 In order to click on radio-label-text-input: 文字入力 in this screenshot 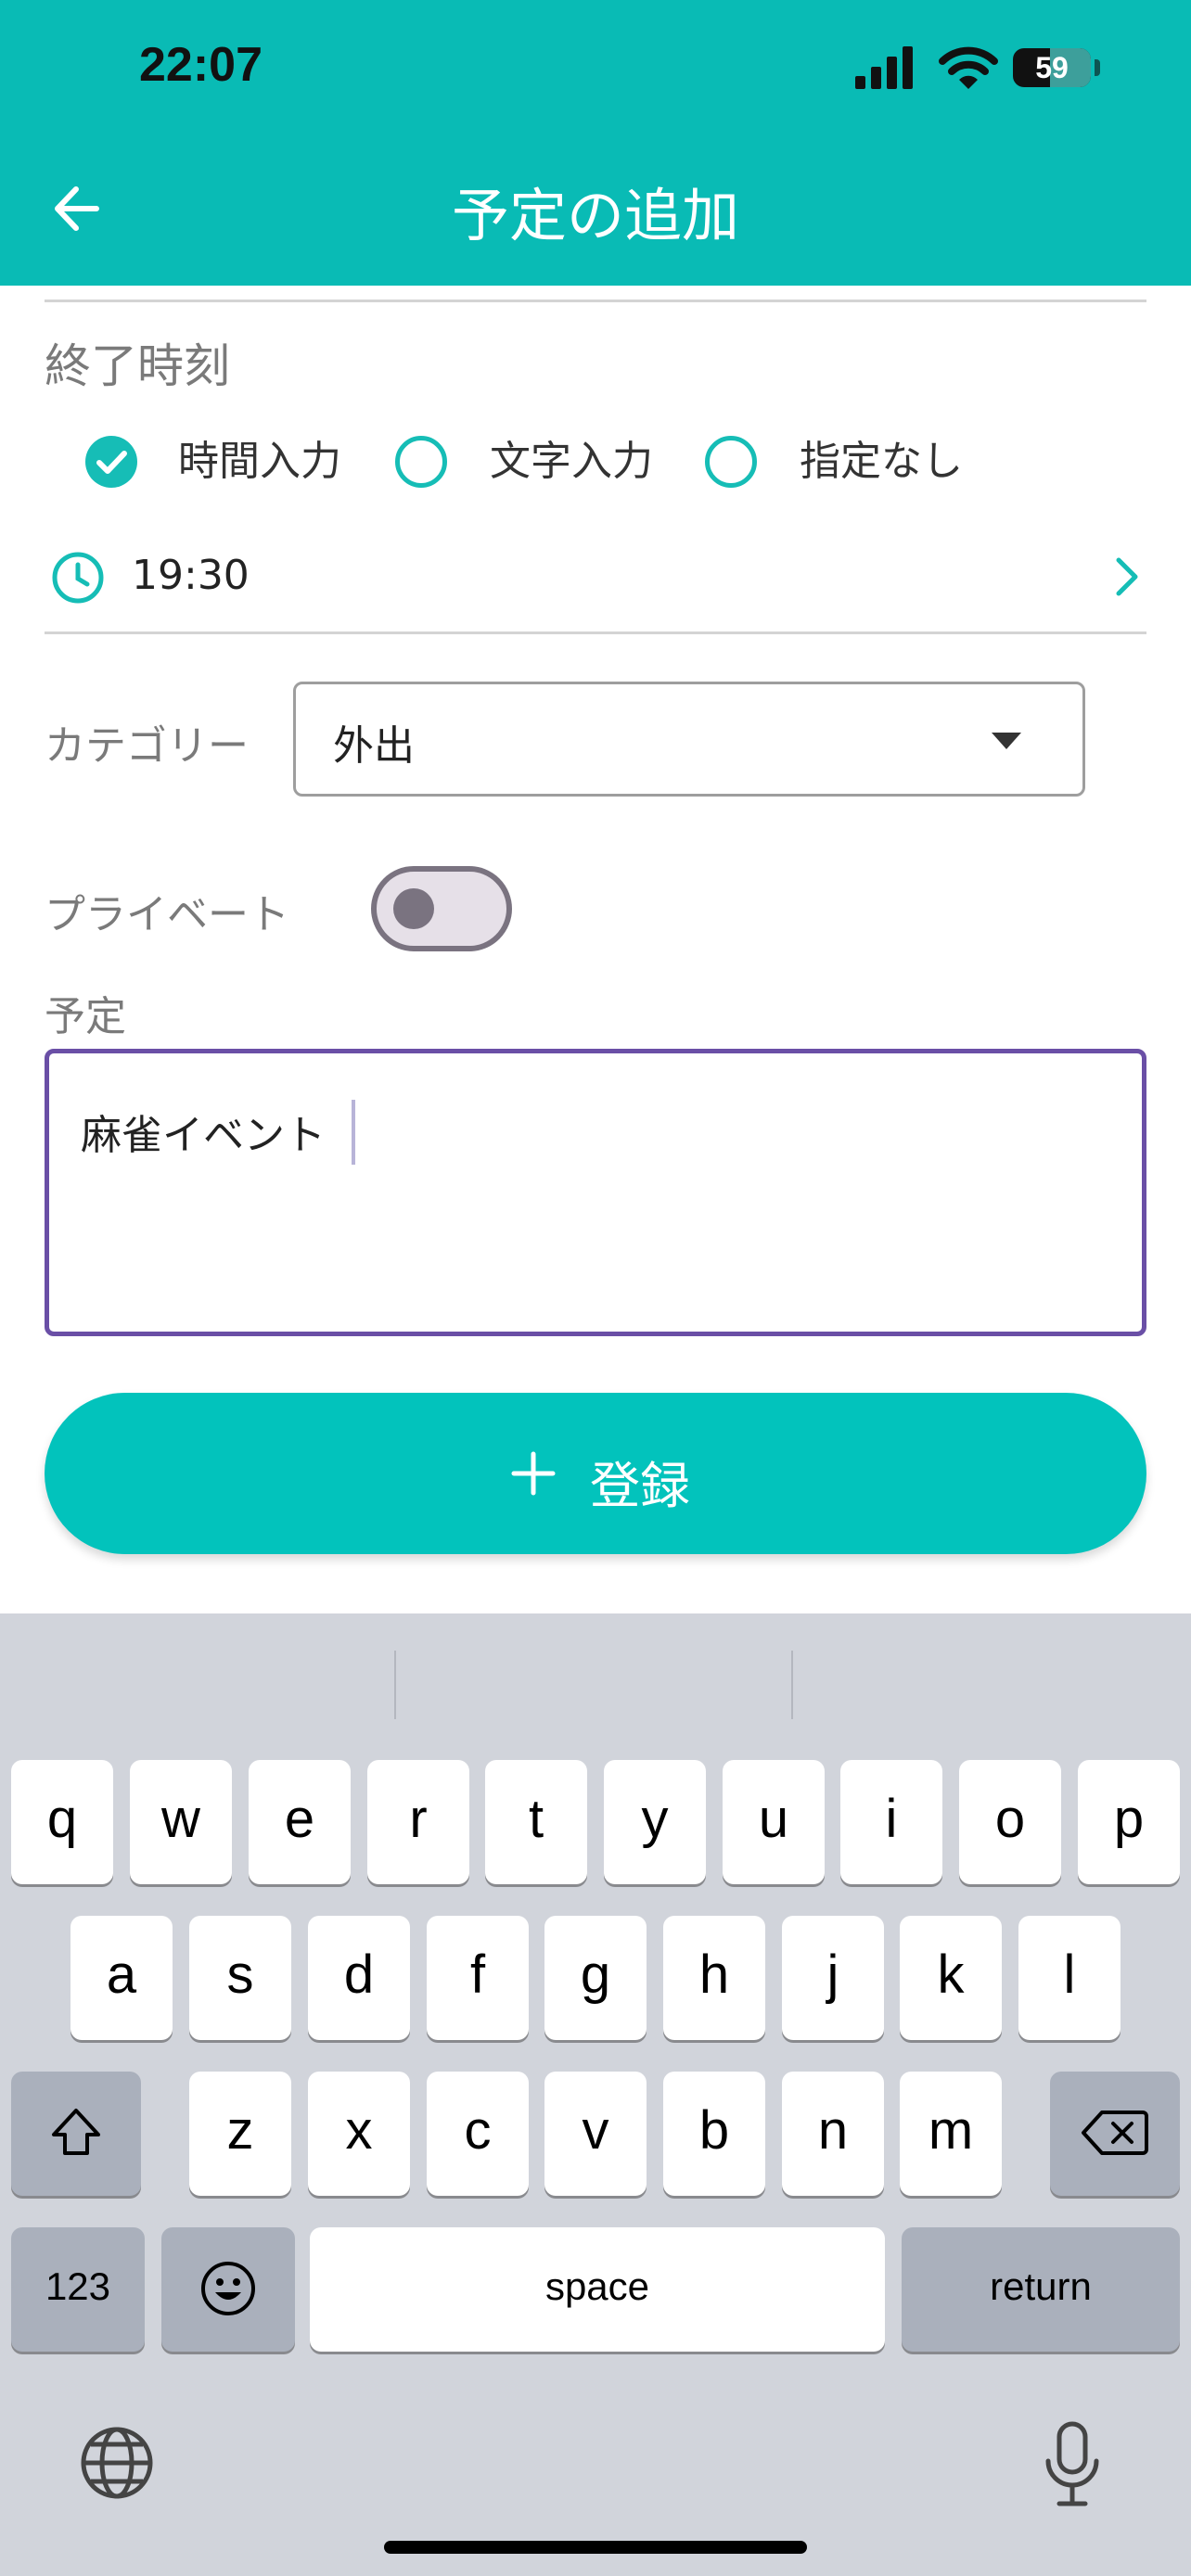, I will do `click(571, 462)`.